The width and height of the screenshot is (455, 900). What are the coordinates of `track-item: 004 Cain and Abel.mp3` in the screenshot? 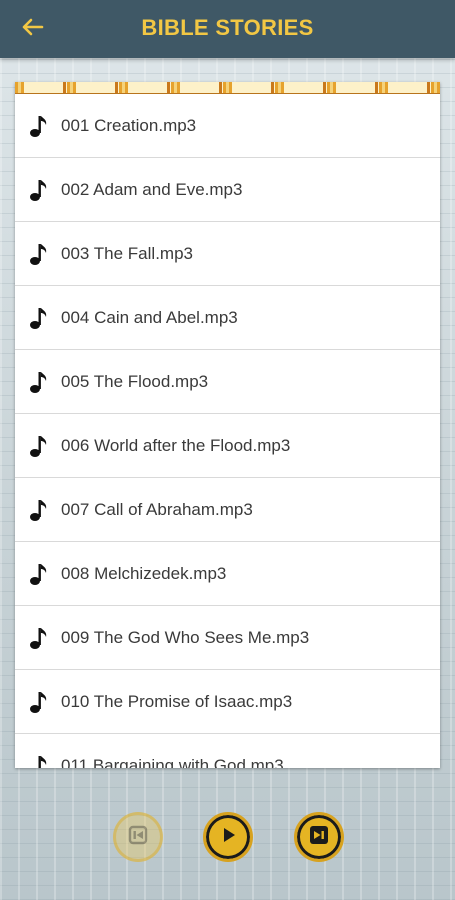 It's located at (227, 318).